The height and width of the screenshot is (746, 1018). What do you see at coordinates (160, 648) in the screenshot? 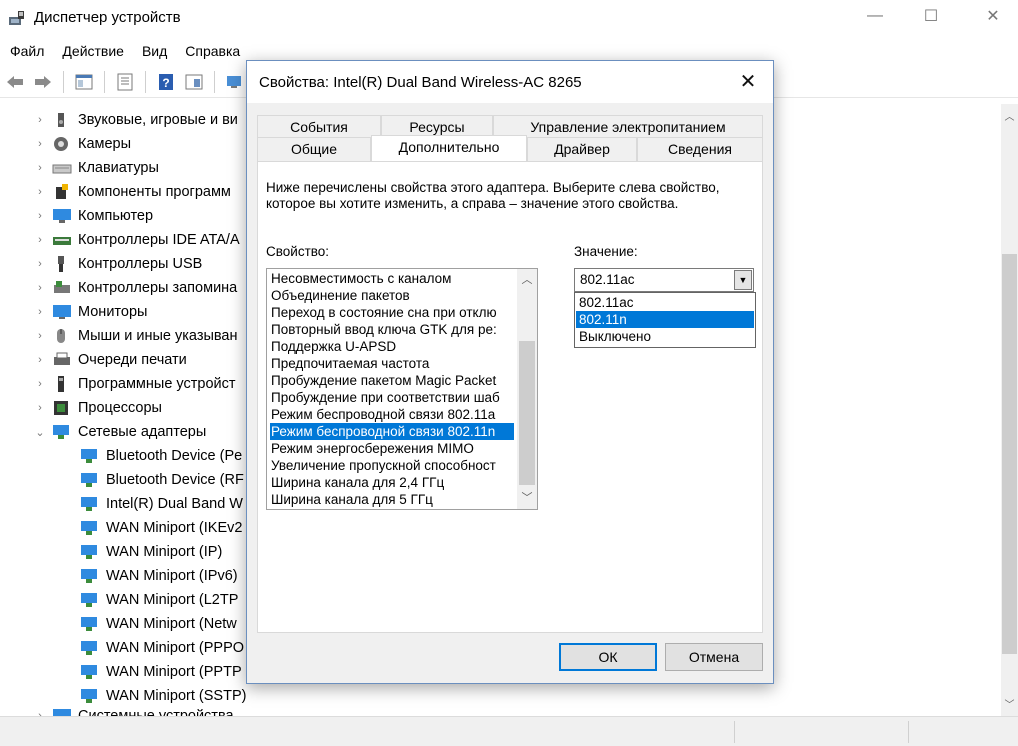
I see `tree-device-item: WAN Miniport (PPPO` at bounding box center [160, 648].